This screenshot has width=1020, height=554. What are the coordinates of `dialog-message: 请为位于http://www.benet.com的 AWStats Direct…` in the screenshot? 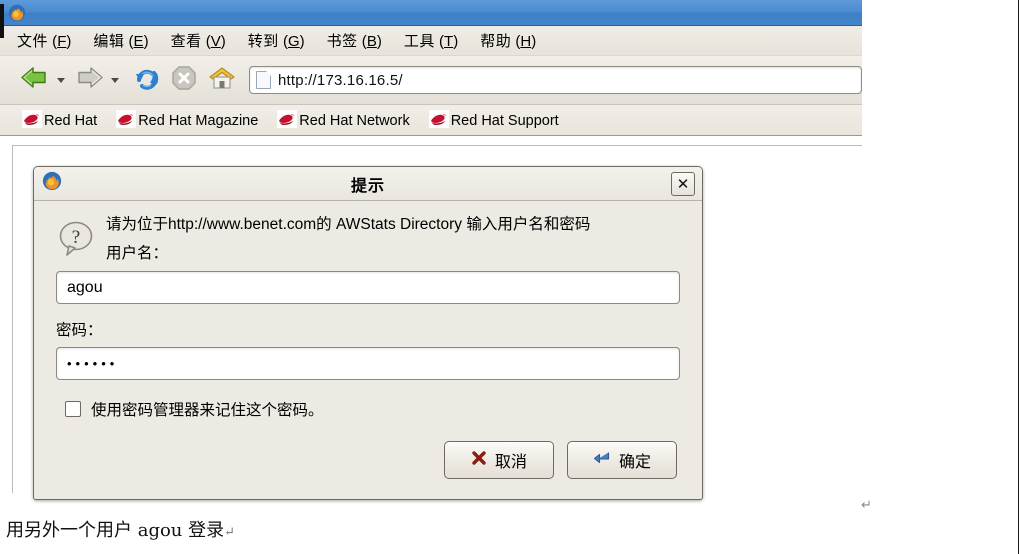 It's located at (348, 224).